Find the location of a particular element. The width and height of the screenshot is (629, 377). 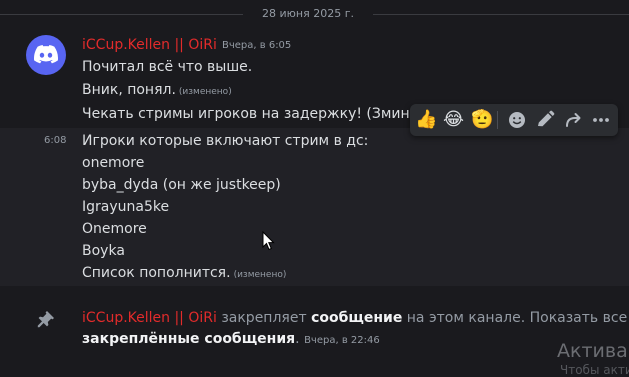

divider-line-left is located at coordinates (121, 14).